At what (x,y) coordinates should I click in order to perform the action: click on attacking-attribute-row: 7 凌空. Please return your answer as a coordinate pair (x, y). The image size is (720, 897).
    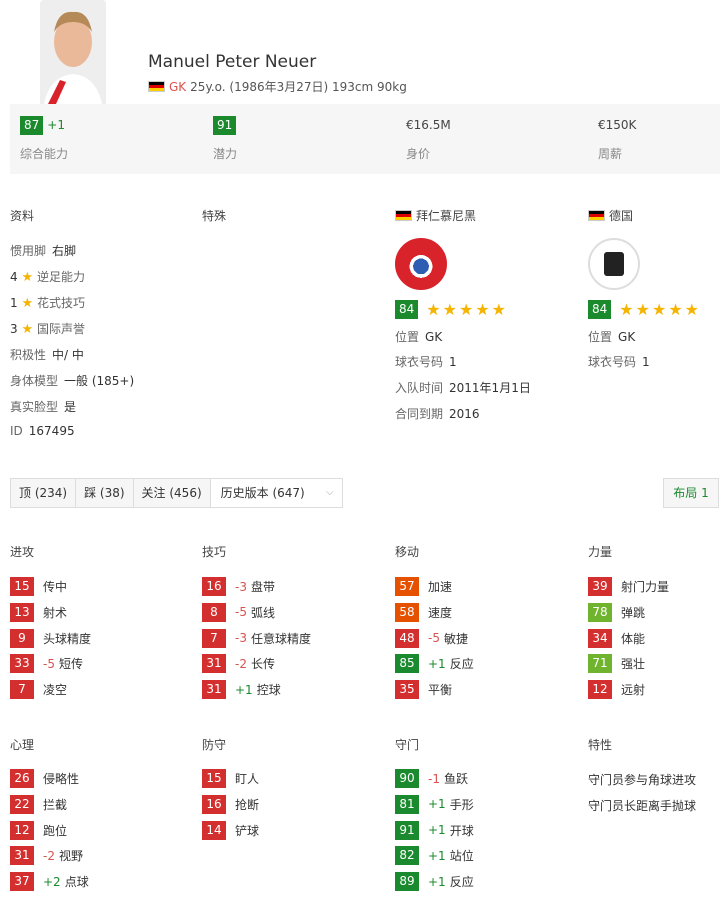
    Looking at the image, I should click on (38, 690).